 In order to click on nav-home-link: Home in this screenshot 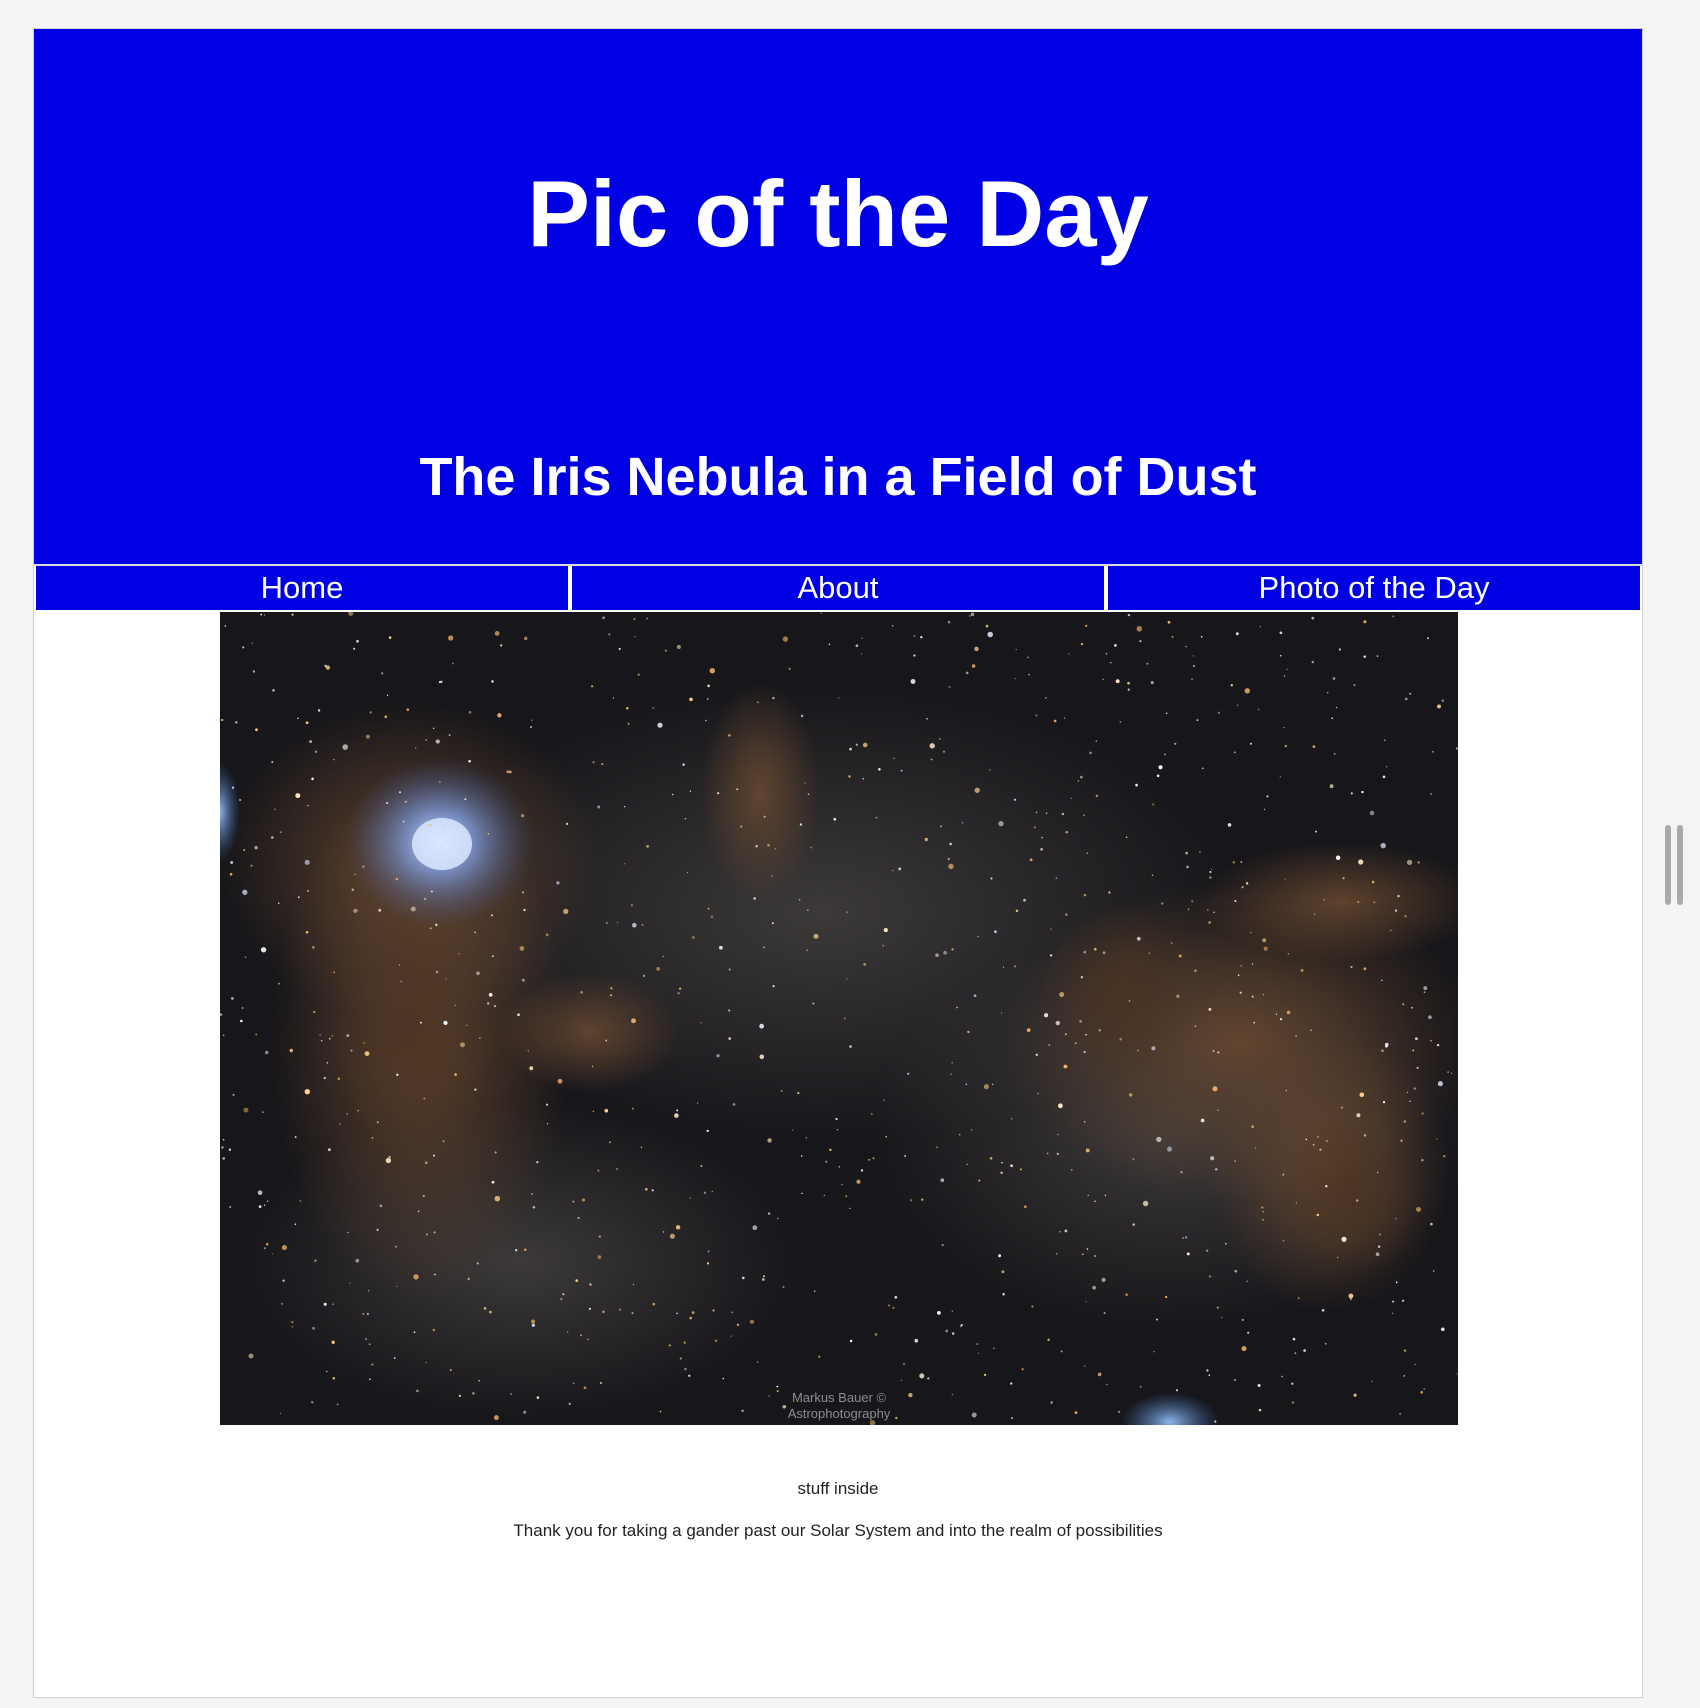, I will do `click(302, 589)`.